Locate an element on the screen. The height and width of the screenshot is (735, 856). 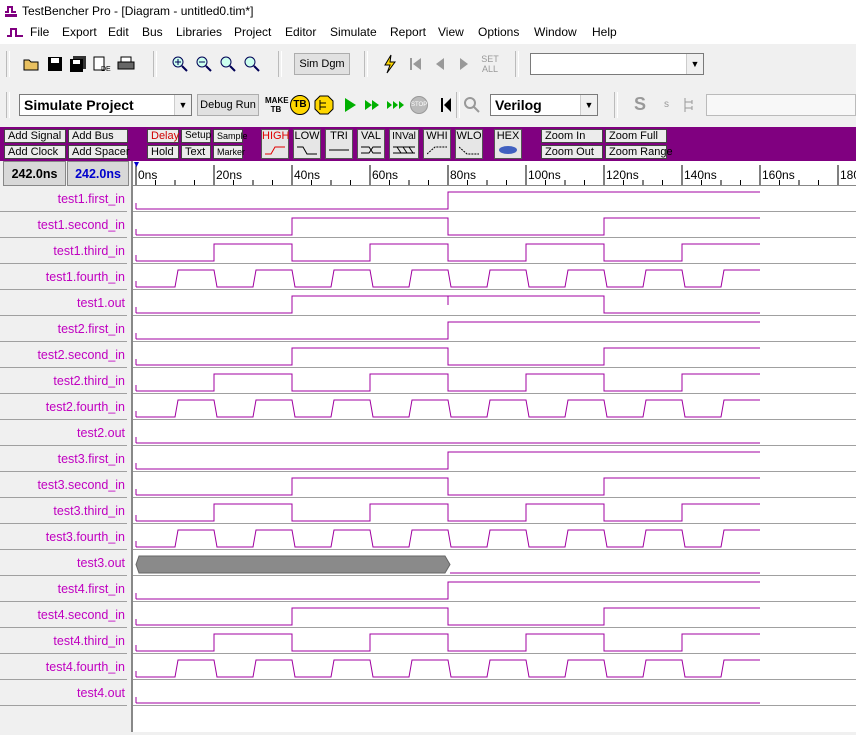
menu-bus: Bus is located at coordinates (152, 32).